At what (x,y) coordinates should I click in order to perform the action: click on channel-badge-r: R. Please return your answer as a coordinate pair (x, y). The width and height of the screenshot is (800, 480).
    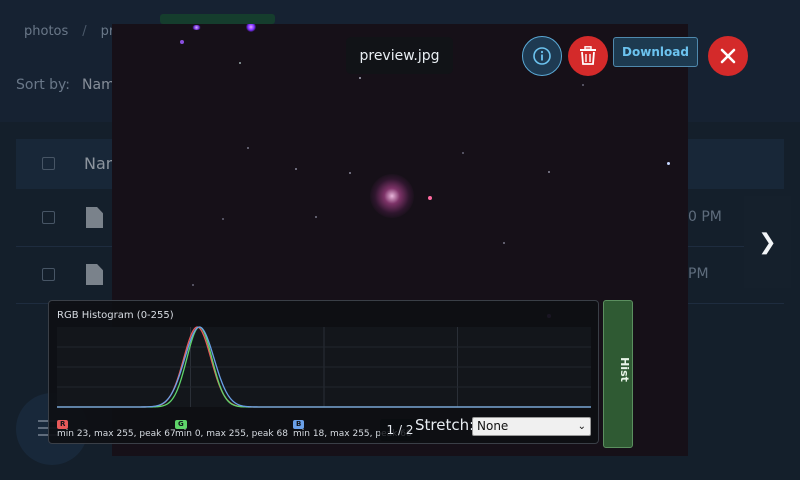
    Looking at the image, I should click on (63, 424).